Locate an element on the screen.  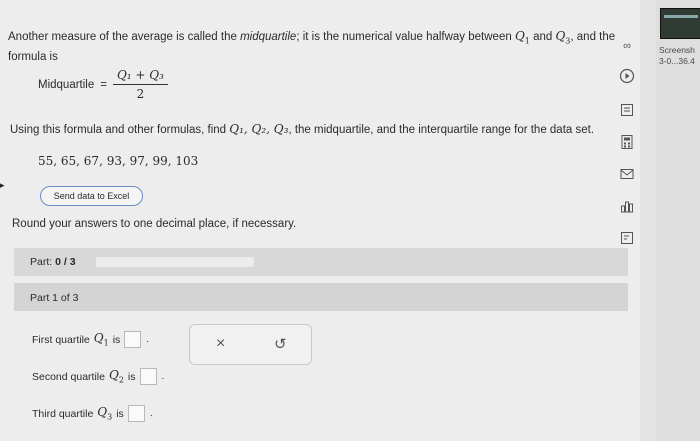
part-label: Part: 0 / 3 is located at coordinates (53, 262).